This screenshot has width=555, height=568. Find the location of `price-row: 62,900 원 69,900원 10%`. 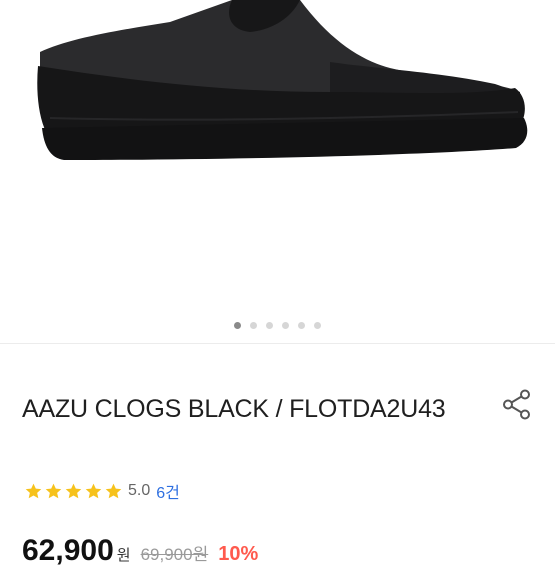

price-row: 62,900 원 69,900원 10% is located at coordinates (140, 551).